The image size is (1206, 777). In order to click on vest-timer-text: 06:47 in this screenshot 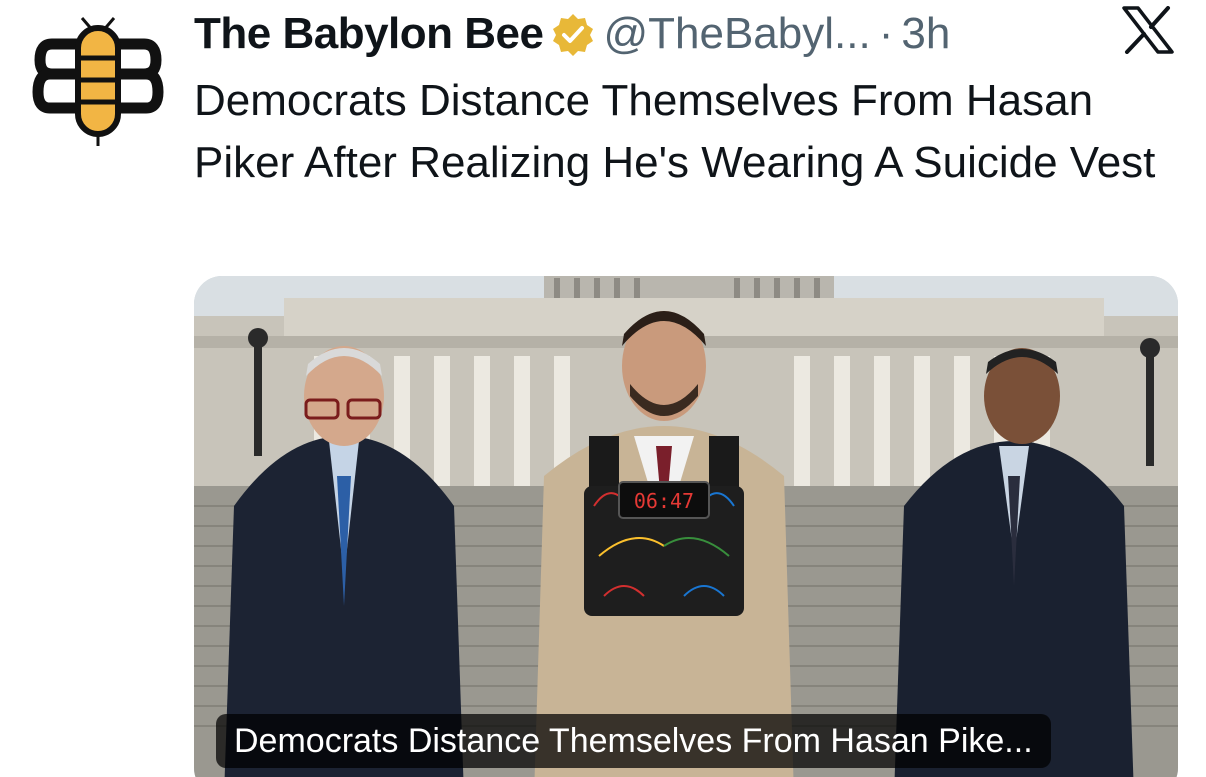, I will do `click(664, 501)`.